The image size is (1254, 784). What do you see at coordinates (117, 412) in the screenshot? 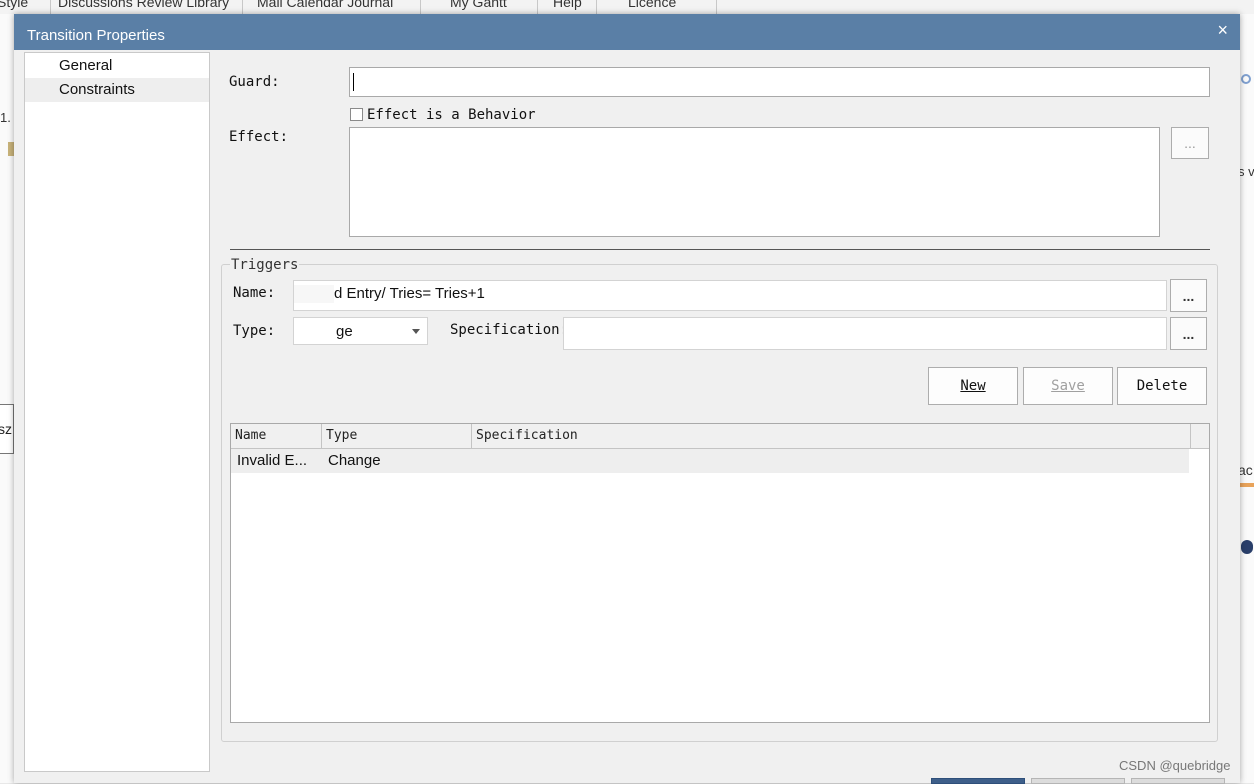
I see `category-nav: General Constraints` at bounding box center [117, 412].